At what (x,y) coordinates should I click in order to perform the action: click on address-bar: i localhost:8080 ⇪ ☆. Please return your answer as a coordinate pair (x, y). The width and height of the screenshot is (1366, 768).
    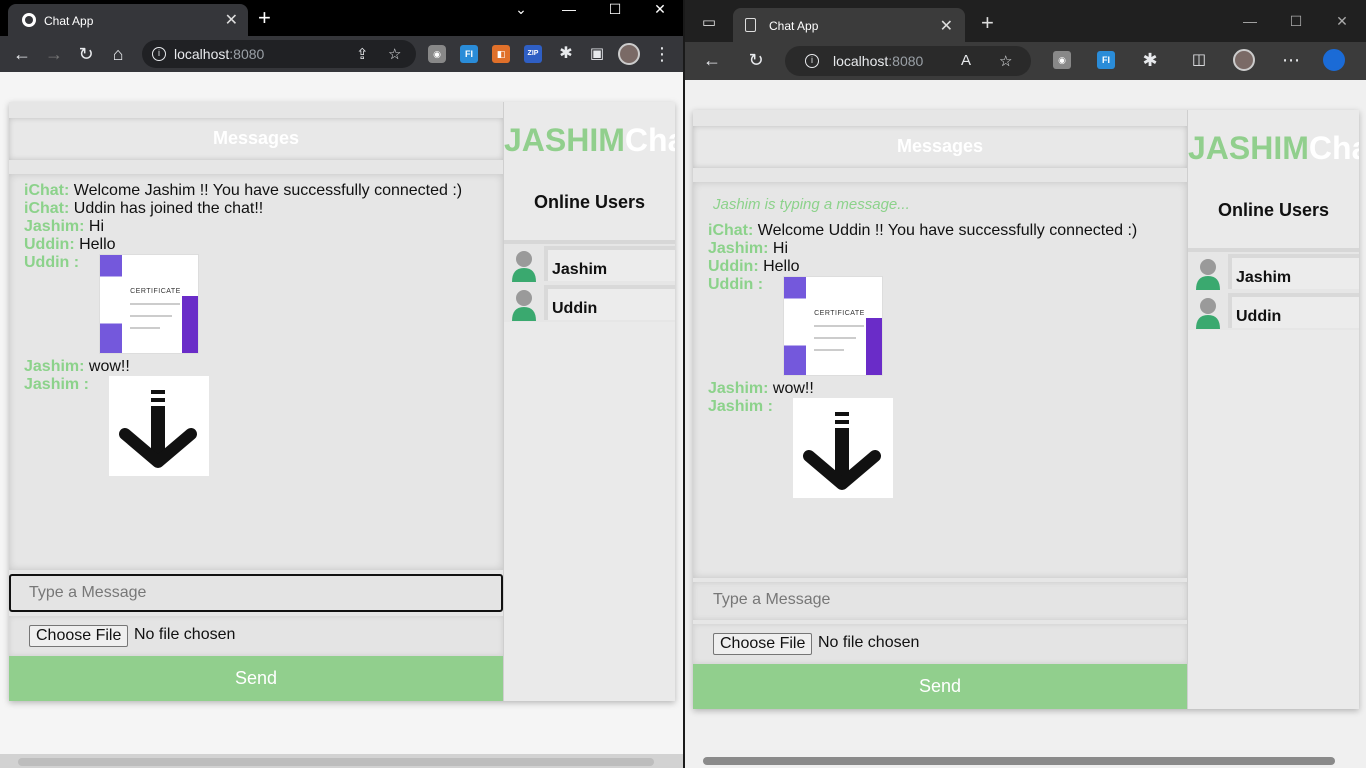
    Looking at the image, I should click on (279, 54).